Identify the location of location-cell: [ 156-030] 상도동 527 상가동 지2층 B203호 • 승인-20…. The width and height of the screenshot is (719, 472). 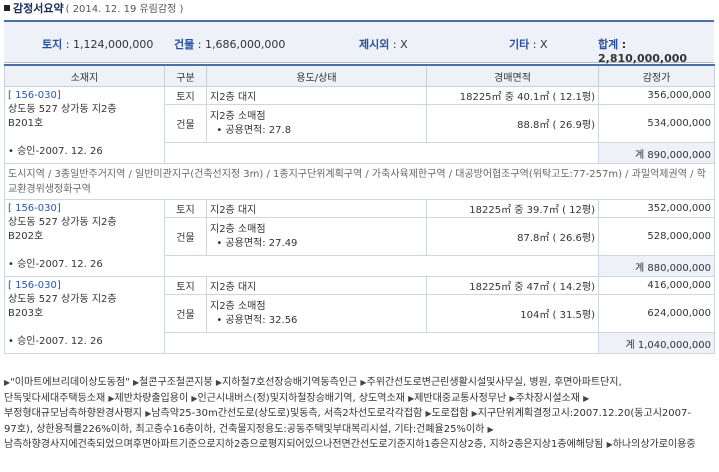
(84, 315).